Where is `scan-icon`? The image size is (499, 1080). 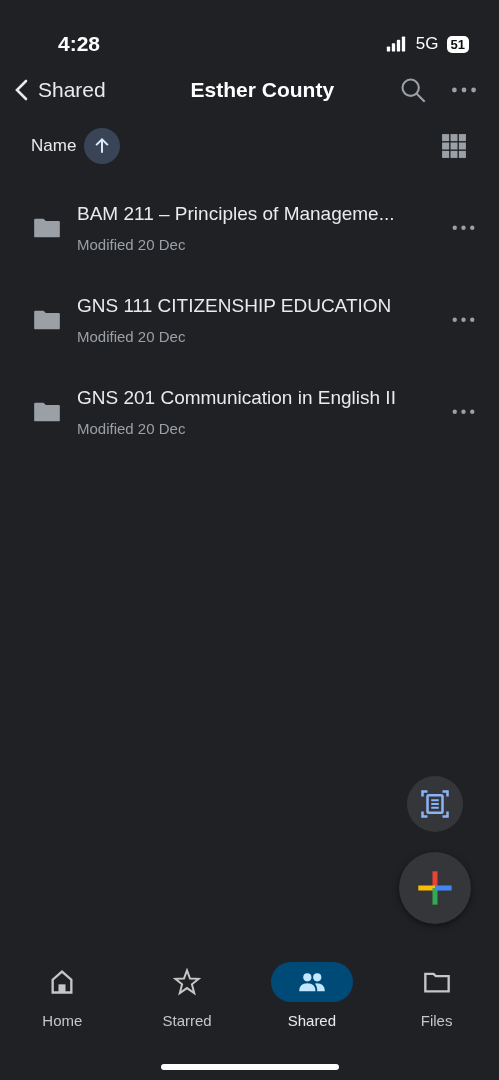
scan-icon is located at coordinates (435, 804).